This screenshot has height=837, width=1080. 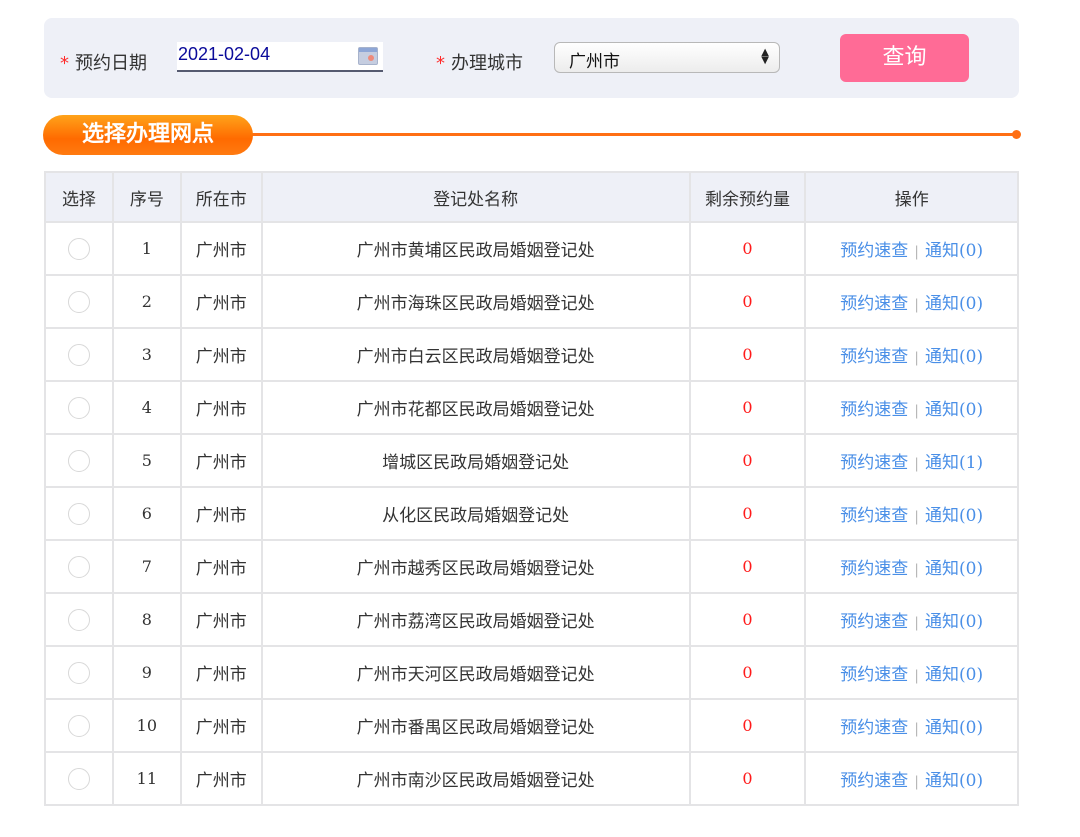 I want to click on table-row: 1 广州市 广州市黄埔区民政局婚姻登记处 0 预约速查 | 通知(0), so click(x=531, y=248).